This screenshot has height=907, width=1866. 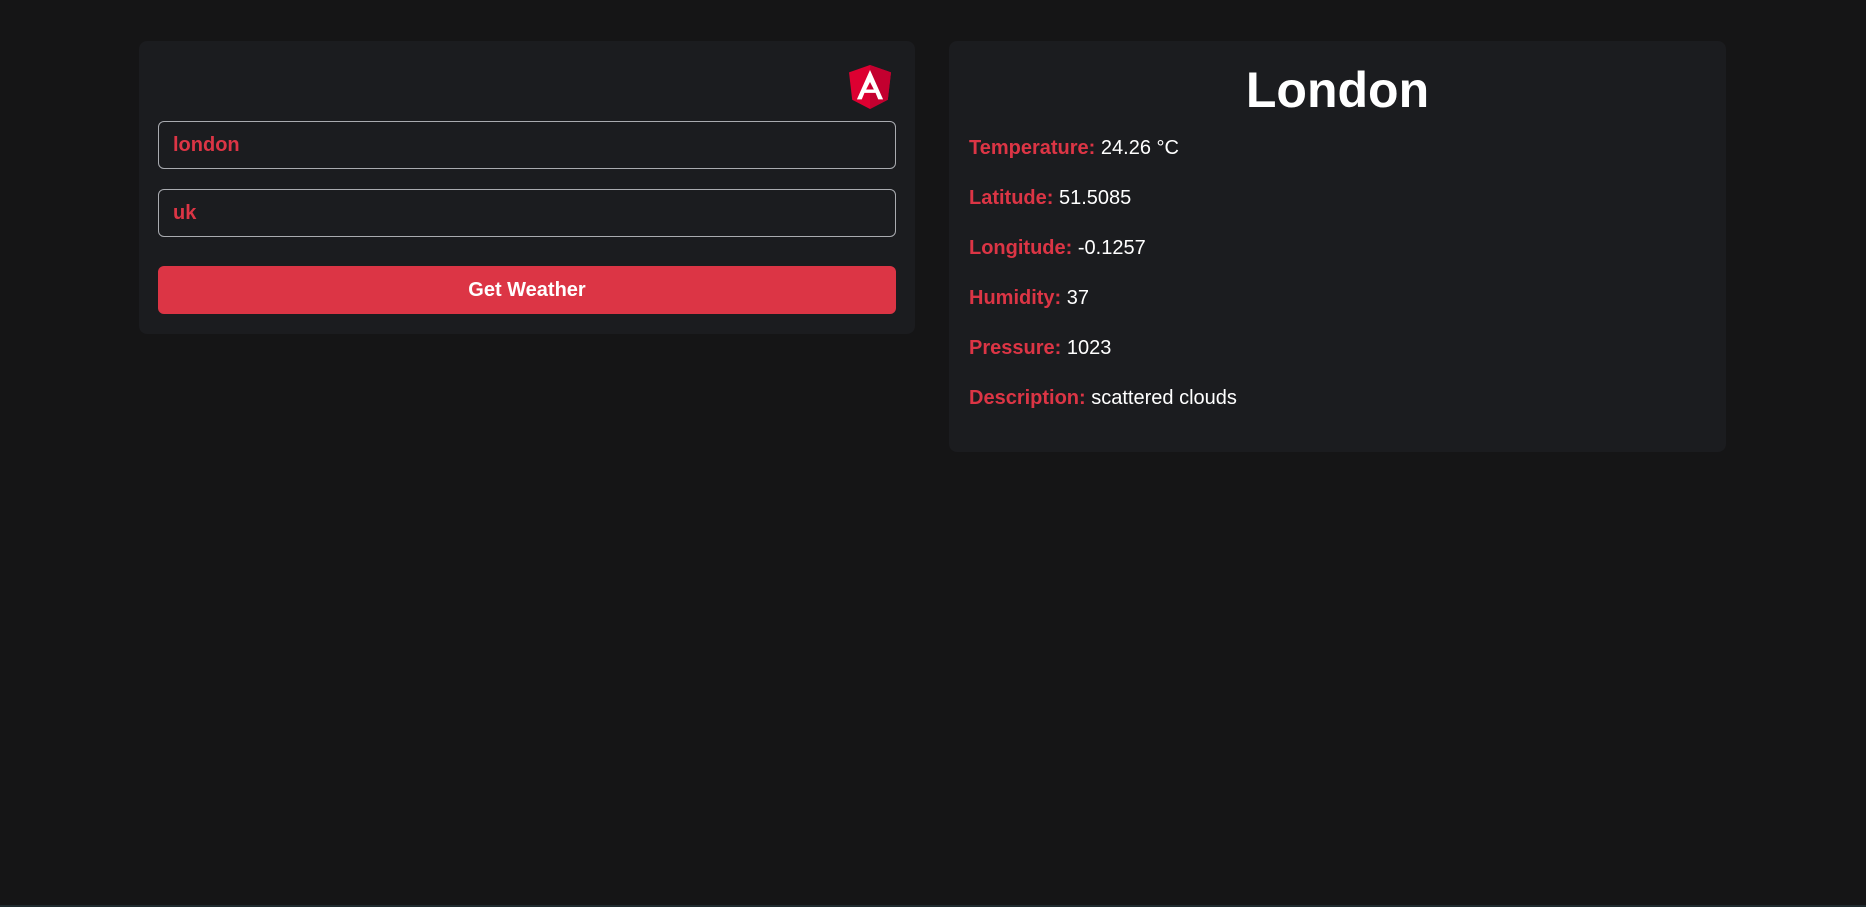 I want to click on latitude-label: Latitude:, so click(x=1011, y=198).